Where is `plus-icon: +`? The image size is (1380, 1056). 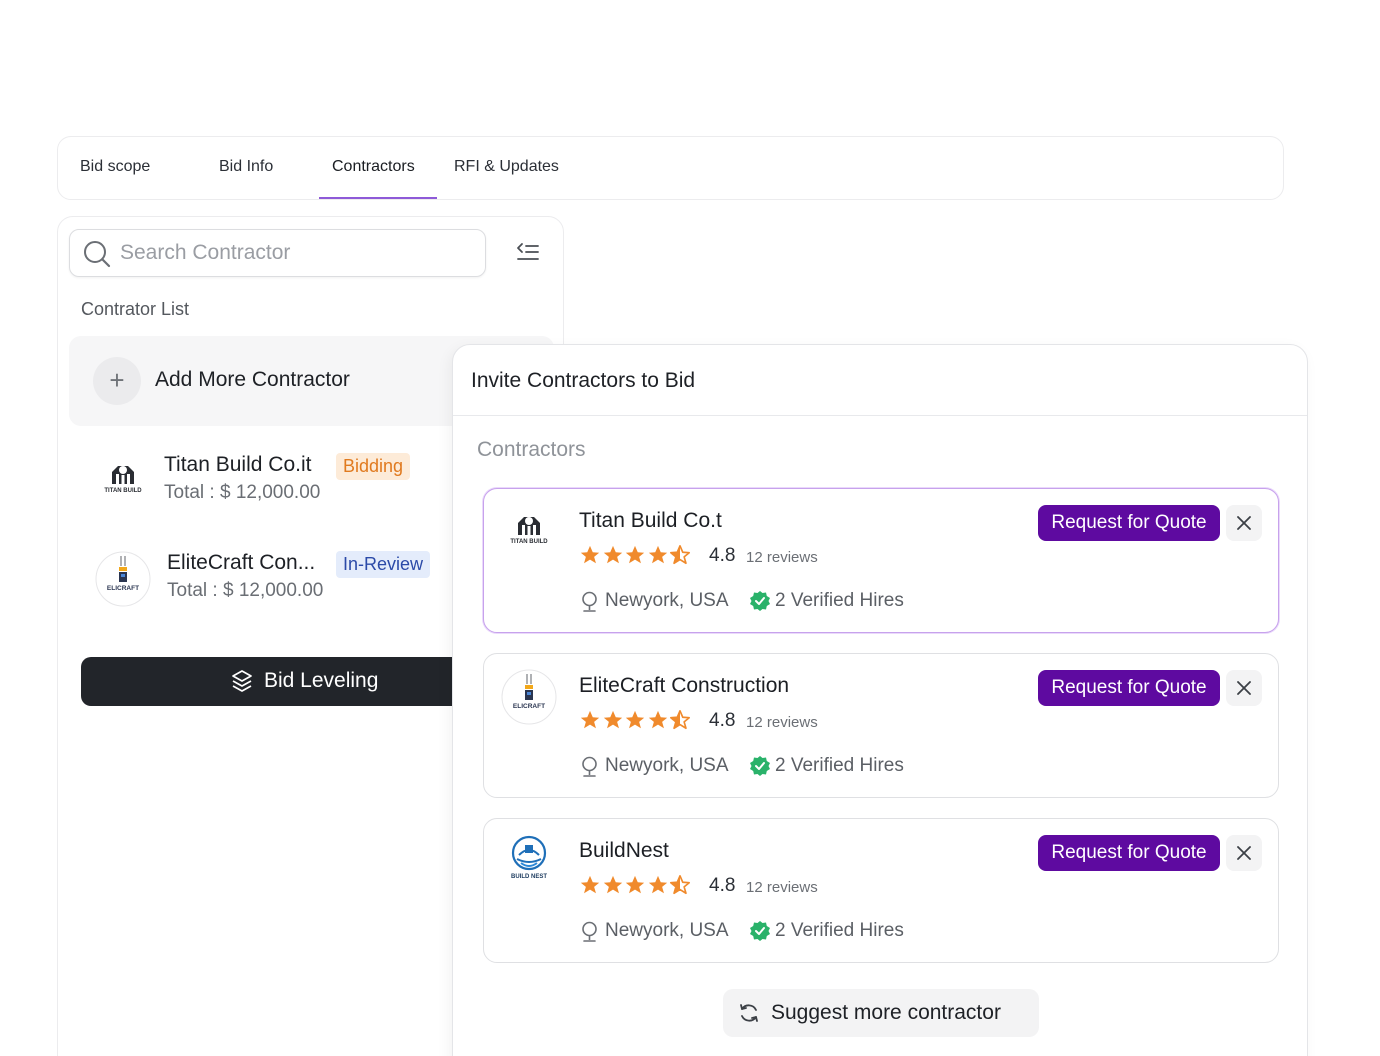
plus-icon: + is located at coordinates (117, 381).